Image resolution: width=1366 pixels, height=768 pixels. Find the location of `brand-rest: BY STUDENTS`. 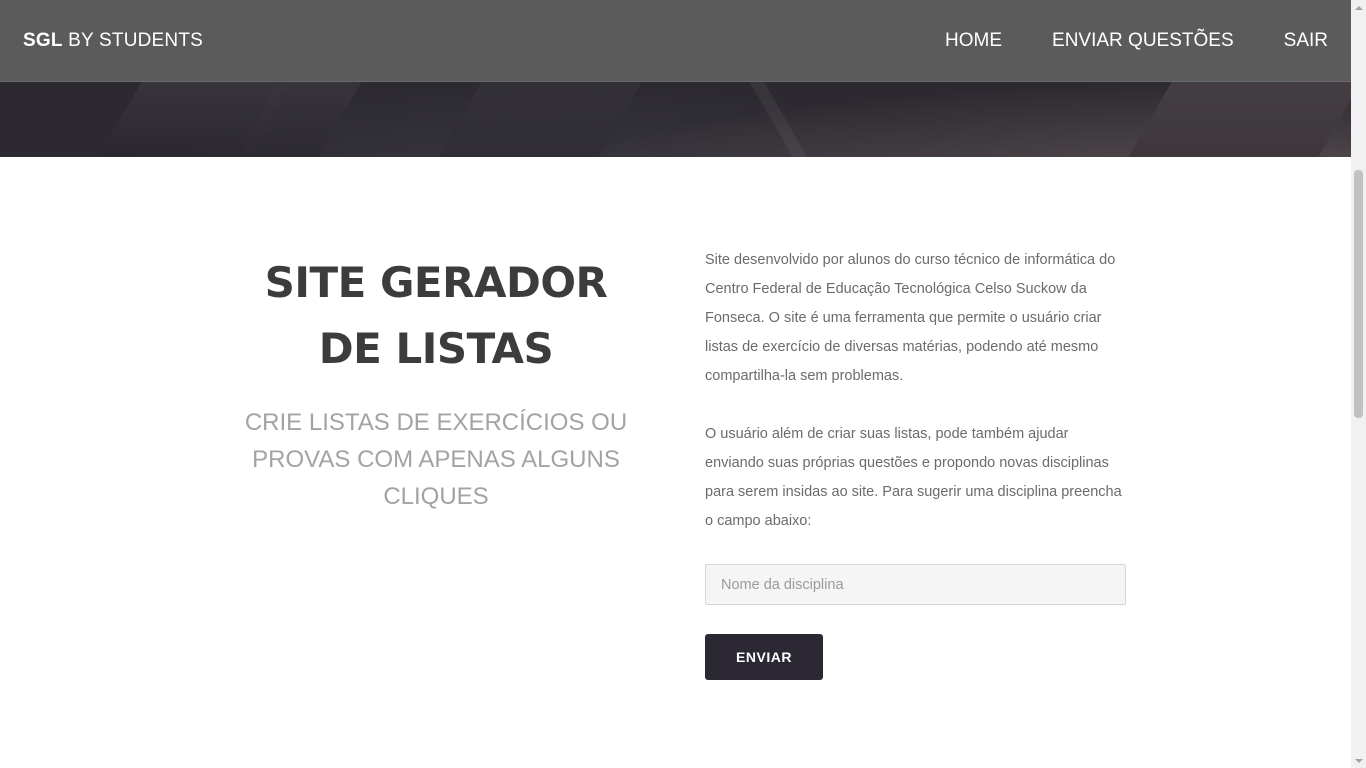

brand-rest: BY STUDENTS is located at coordinates (136, 40).